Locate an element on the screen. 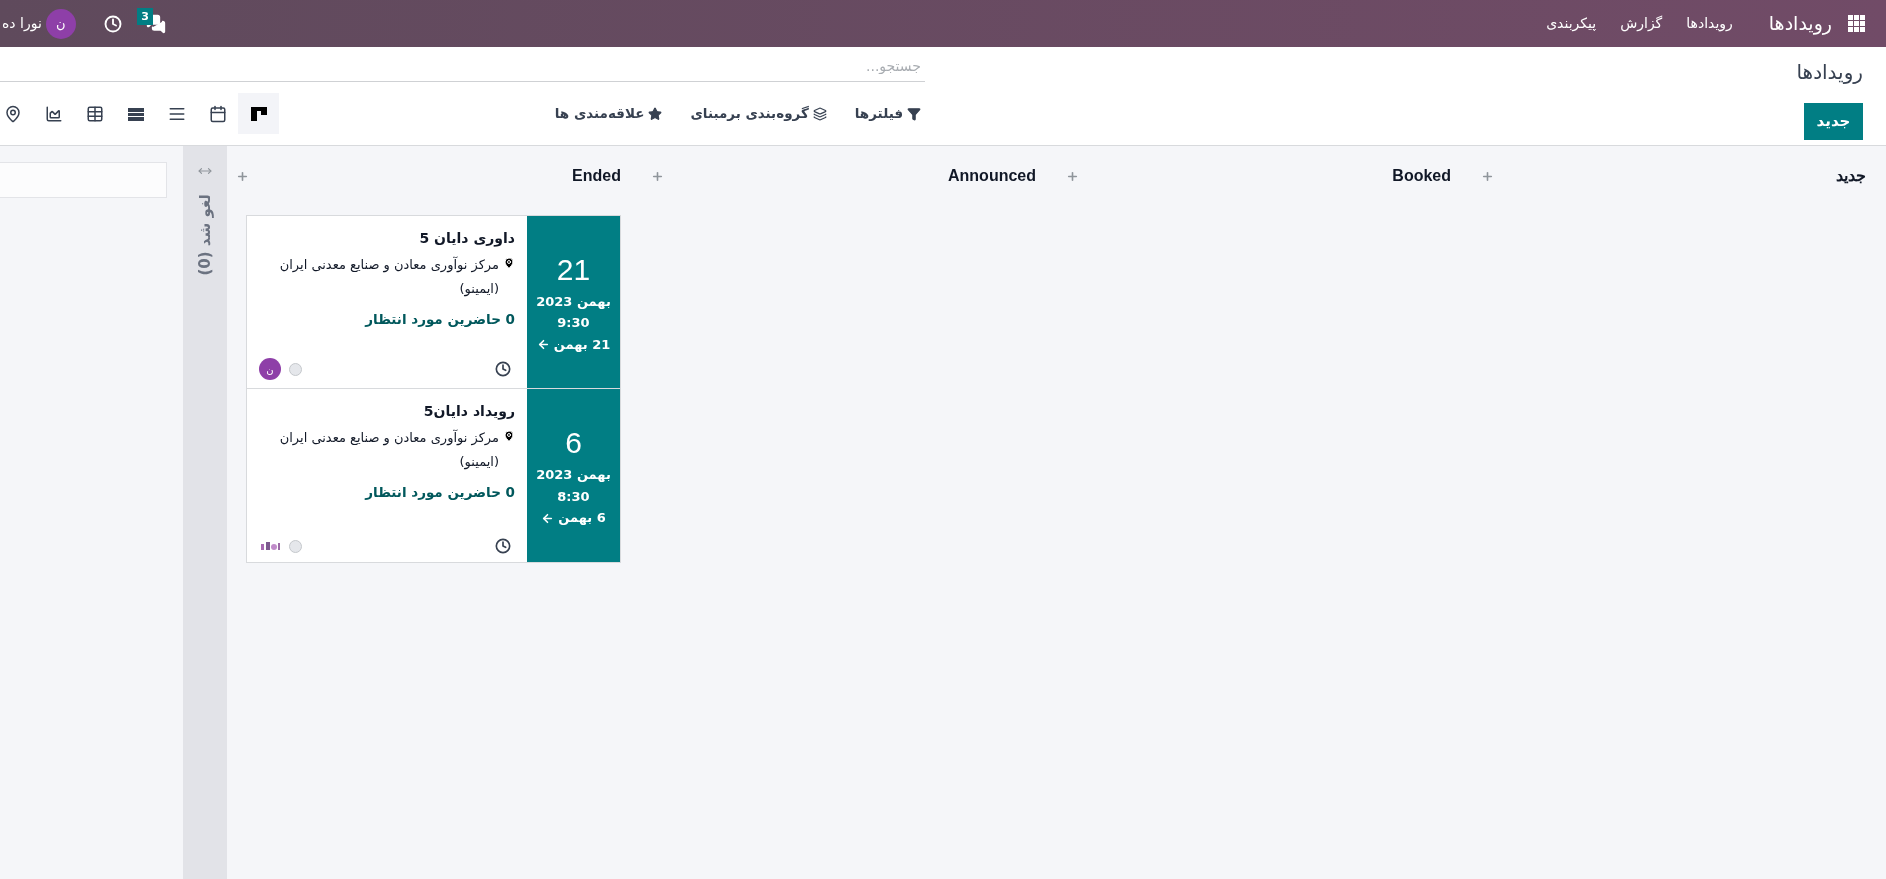 The width and height of the screenshot is (1886, 879). search-option-button: گروه‌بندی برمبنای is located at coordinates (758, 113).